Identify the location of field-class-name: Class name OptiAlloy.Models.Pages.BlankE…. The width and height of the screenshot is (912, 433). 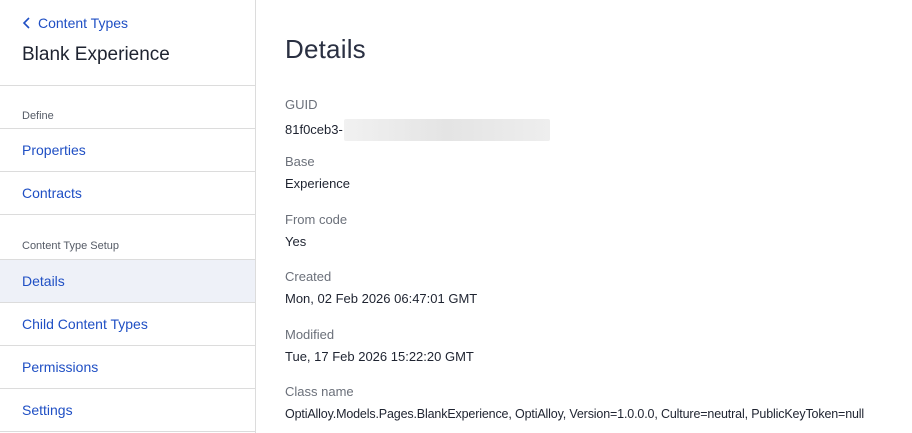
(574, 403).